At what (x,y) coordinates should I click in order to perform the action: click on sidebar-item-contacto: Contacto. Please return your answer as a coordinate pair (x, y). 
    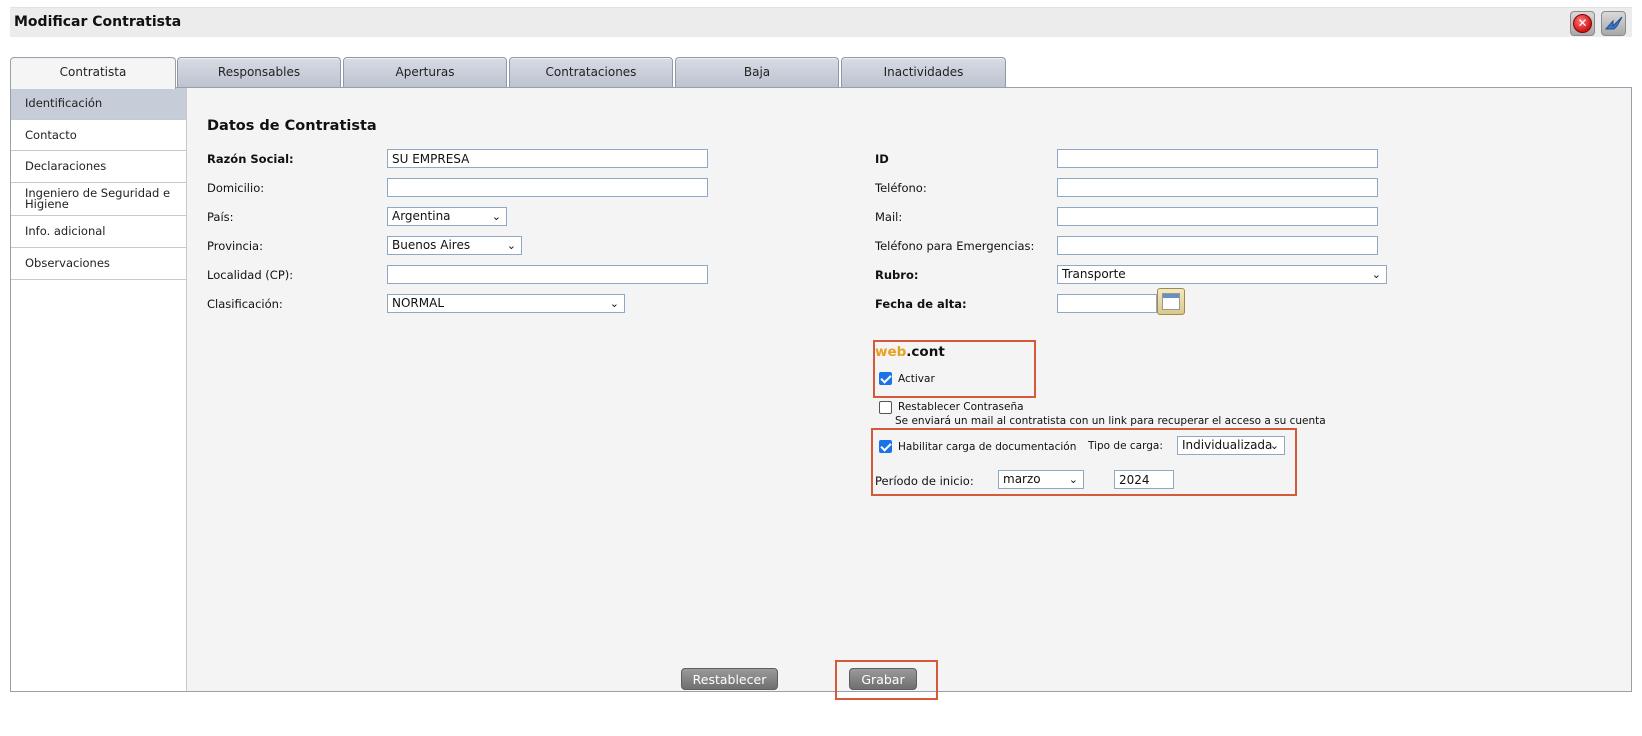
    Looking at the image, I should click on (98, 135).